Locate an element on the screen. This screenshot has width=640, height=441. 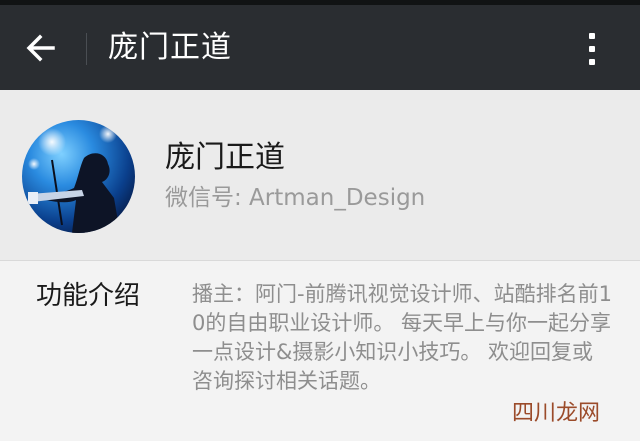
more-vertical-icon is located at coordinates (592, 36).